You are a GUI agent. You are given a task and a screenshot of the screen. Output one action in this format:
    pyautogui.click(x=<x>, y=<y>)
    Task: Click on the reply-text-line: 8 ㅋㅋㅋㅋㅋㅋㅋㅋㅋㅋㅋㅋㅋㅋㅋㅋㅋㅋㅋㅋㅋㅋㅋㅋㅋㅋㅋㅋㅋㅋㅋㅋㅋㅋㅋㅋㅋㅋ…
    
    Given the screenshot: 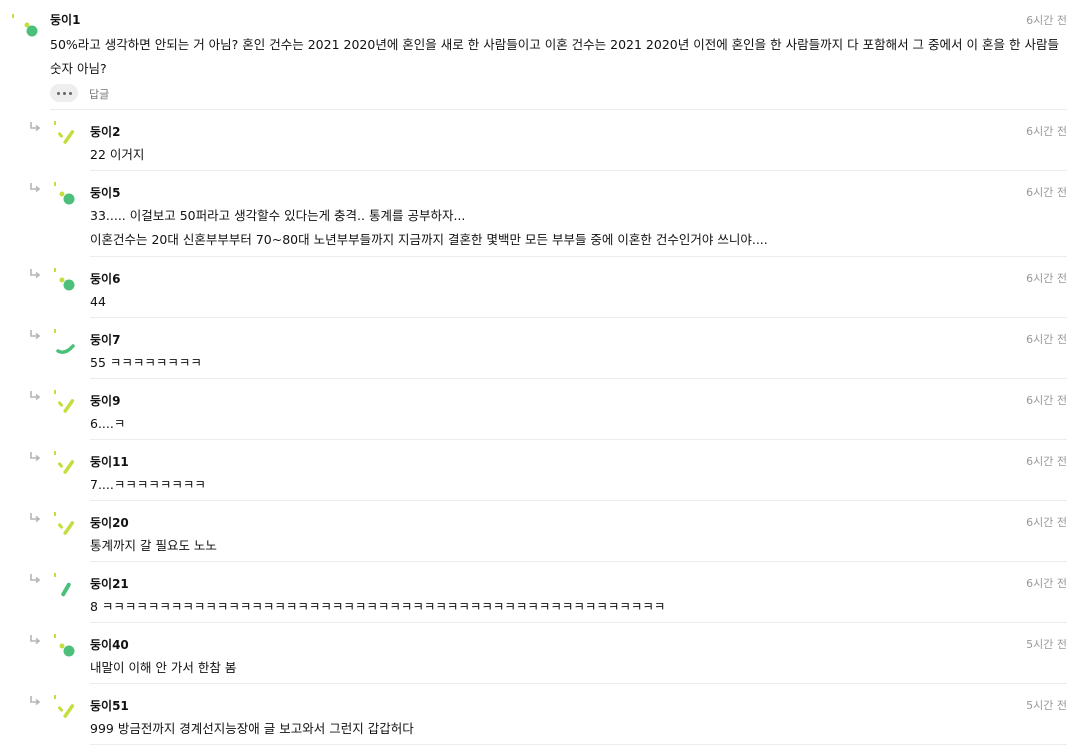 What is the action you would take?
    pyautogui.click(x=378, y=606)
    